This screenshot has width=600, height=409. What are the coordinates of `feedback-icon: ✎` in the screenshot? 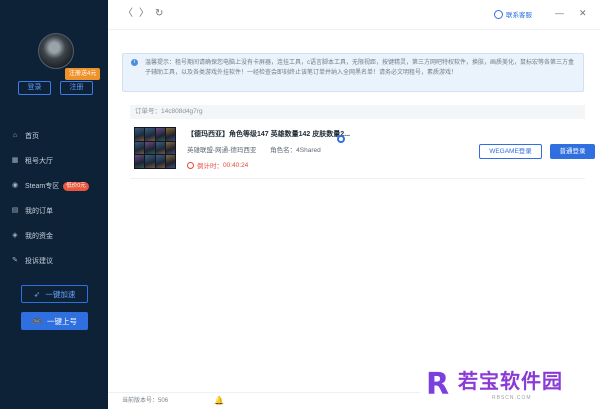 It's located at (15, 260).